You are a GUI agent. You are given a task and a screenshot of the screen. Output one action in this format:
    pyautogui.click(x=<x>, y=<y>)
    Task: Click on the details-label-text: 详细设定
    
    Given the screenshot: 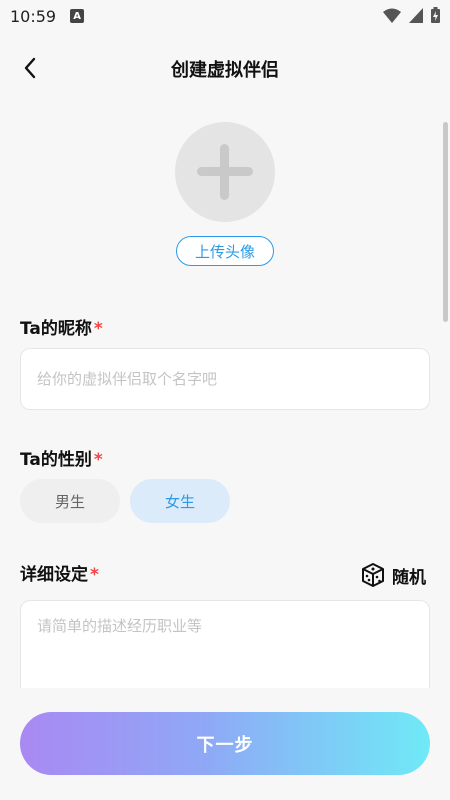 What is the action you would take?
    pyautogui.click(x=54, y=575)
    